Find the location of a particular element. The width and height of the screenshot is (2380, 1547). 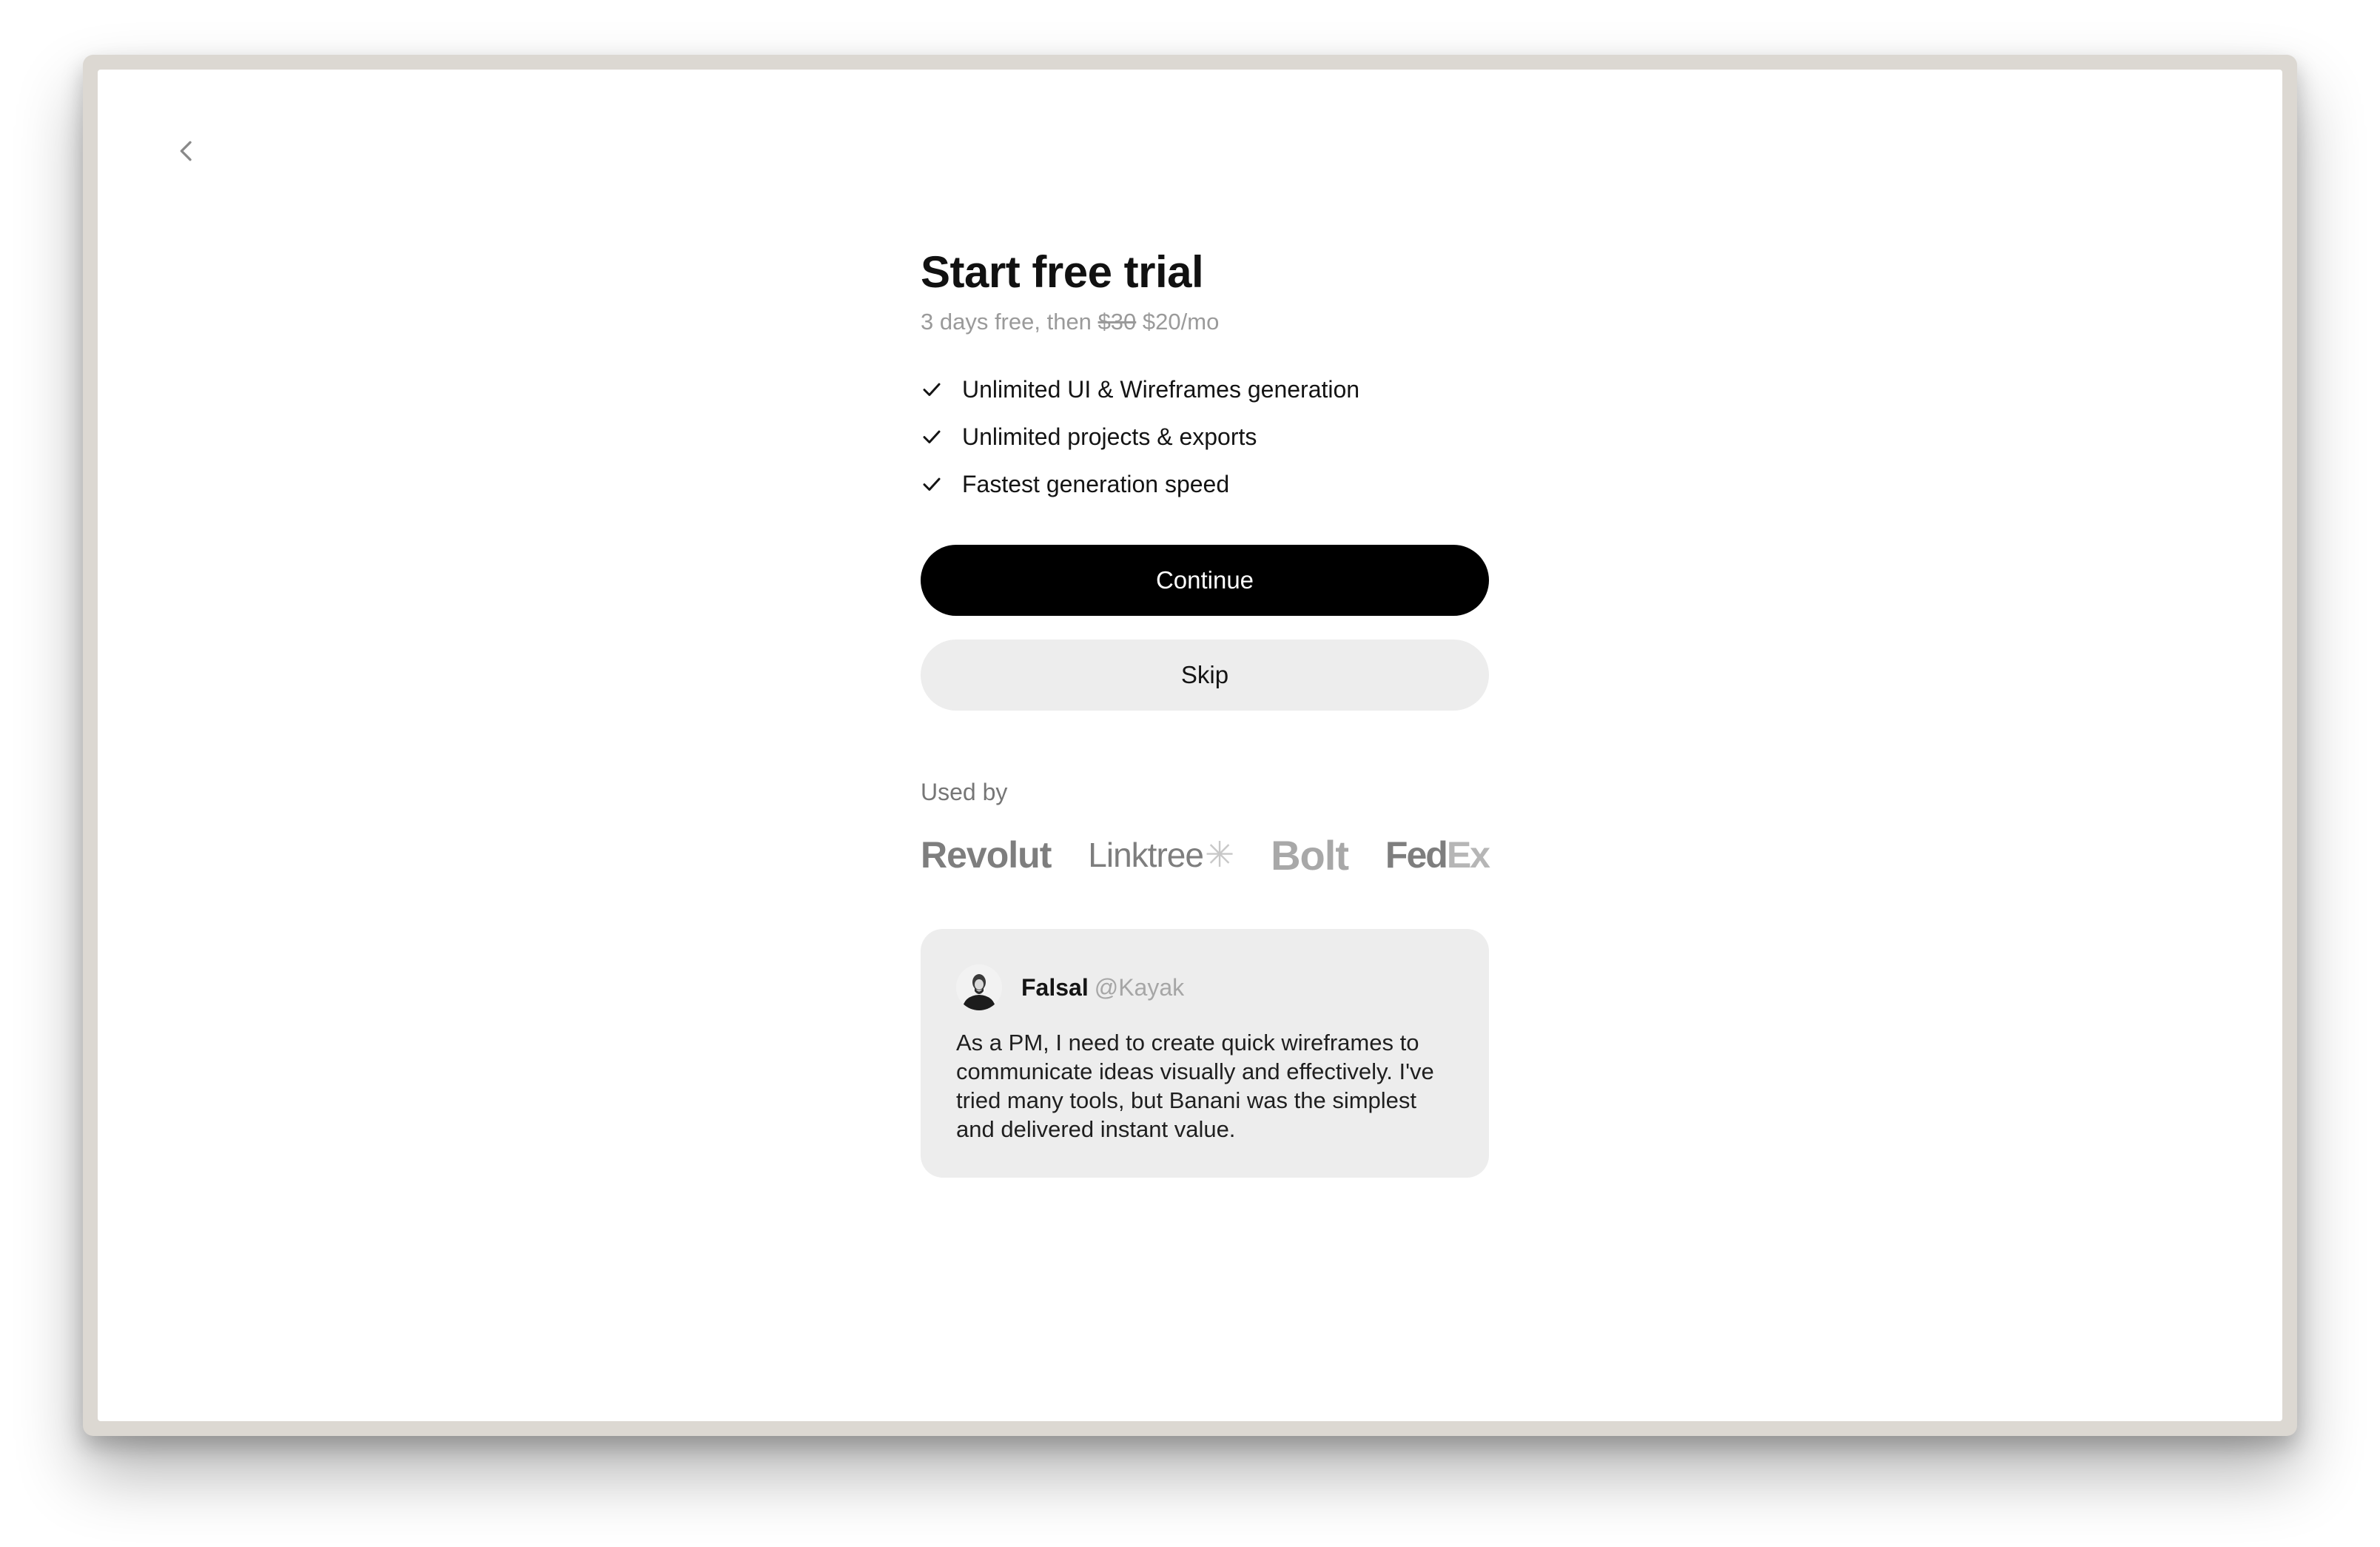

linktree-asterisk-icon: ✳ is located at coordinates (1219, 856).